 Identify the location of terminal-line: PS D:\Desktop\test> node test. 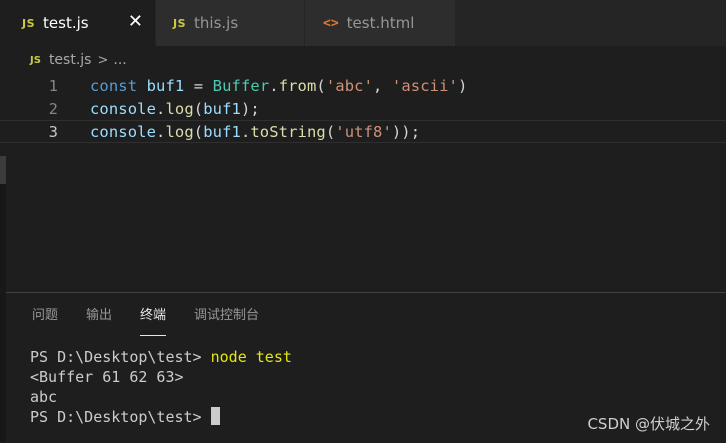
(161, 357).